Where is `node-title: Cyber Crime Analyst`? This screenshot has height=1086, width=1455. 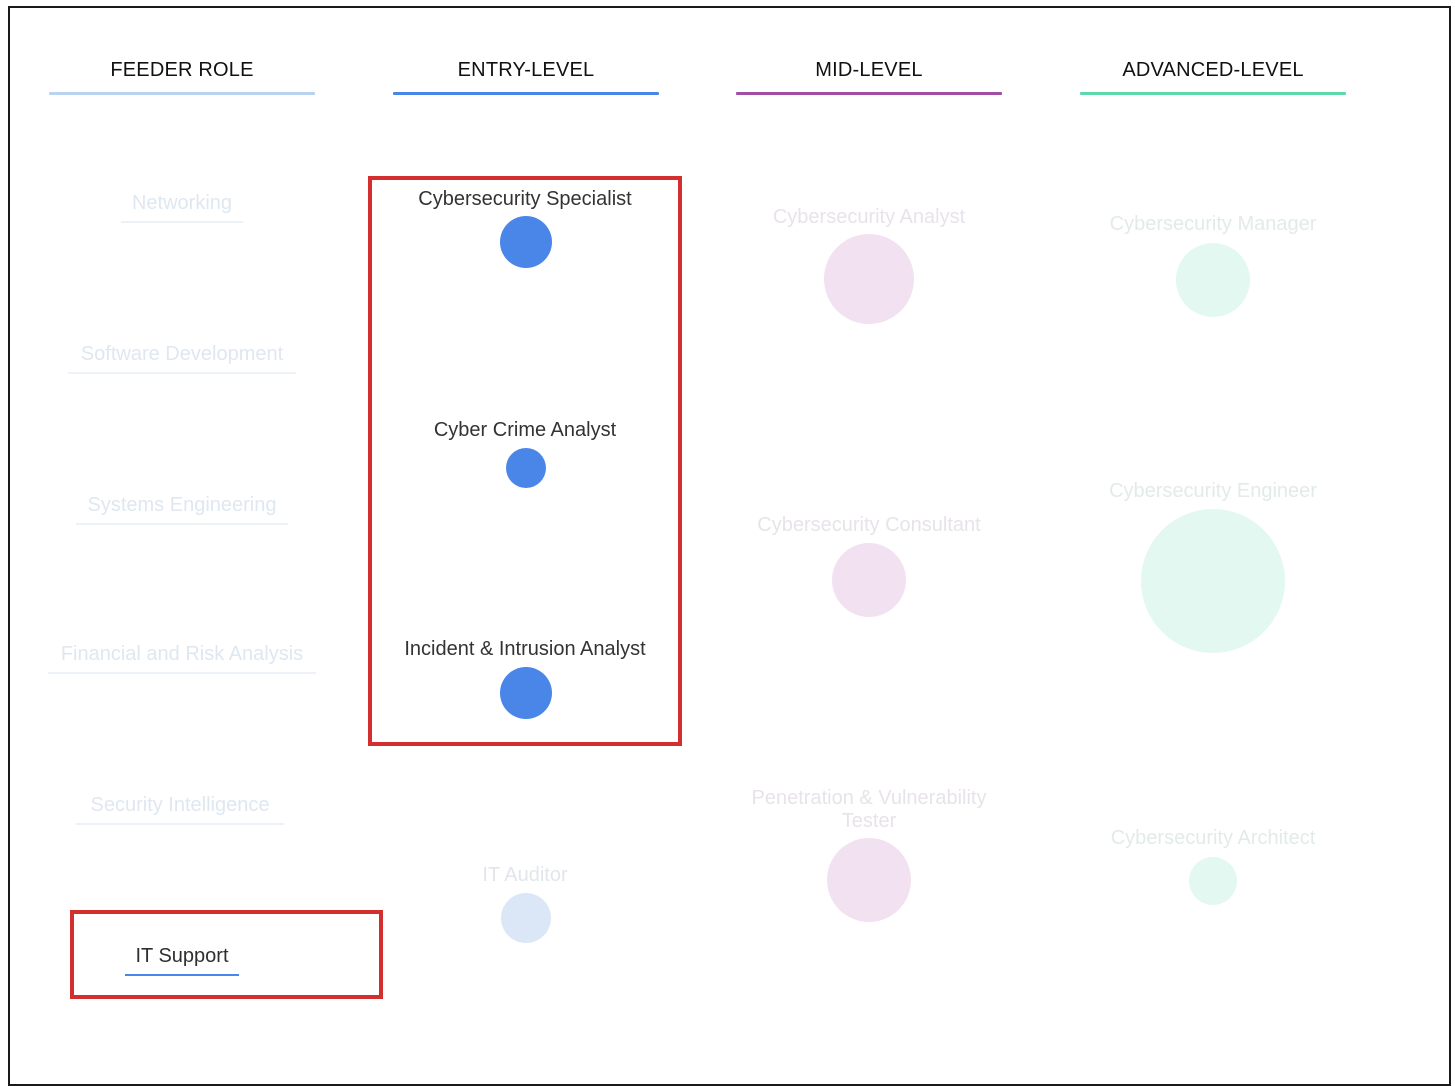 node-title: Cyber Crime Analyst is located at coordinates (525, 430).